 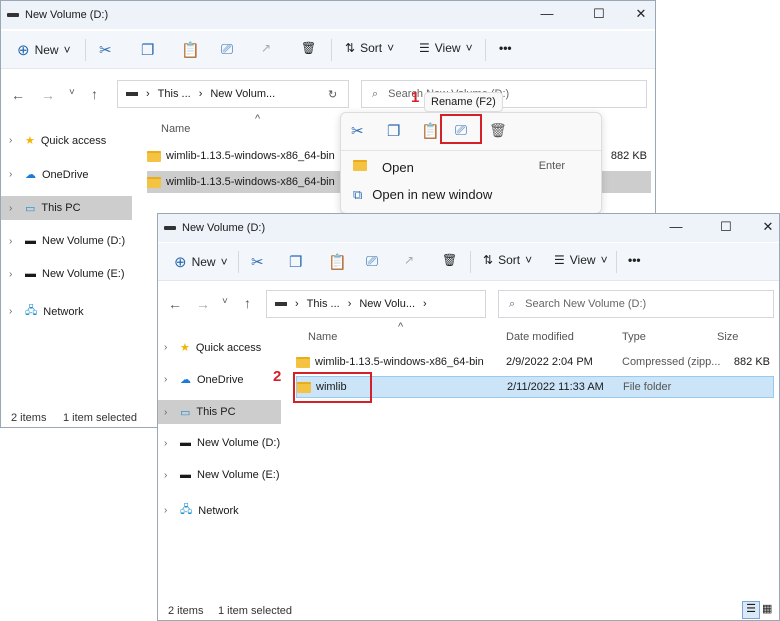 What do you see at coordinates (358, 194) in the screenshot?
I see `open-external-icon: ⧉` at bounding box center [358, 194].